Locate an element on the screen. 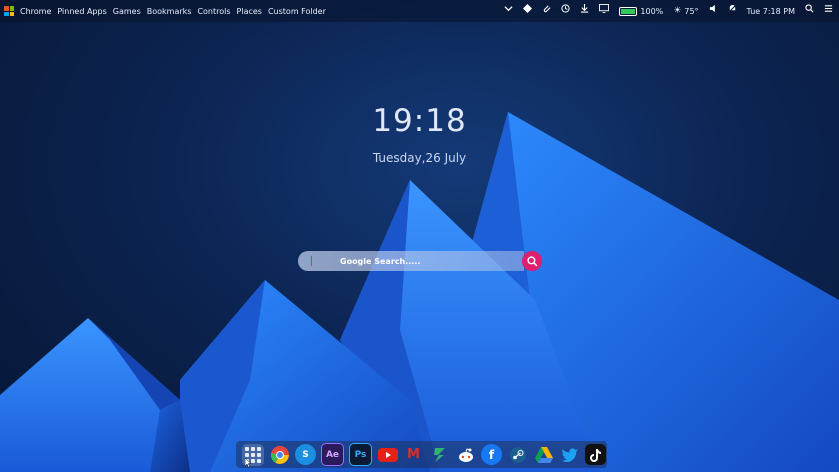  weather-widget: ☀ 75° is located at coordinates (685, 11).